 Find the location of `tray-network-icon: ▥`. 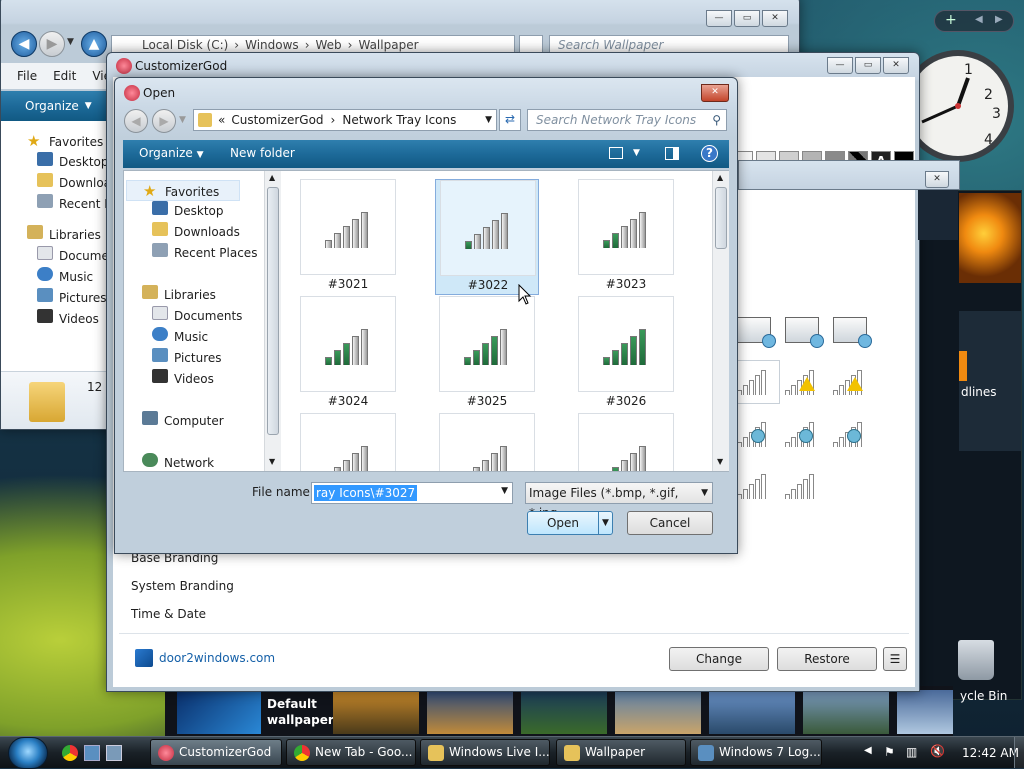

tray-network-icon: ▥ is located at coordinates (911, 752).